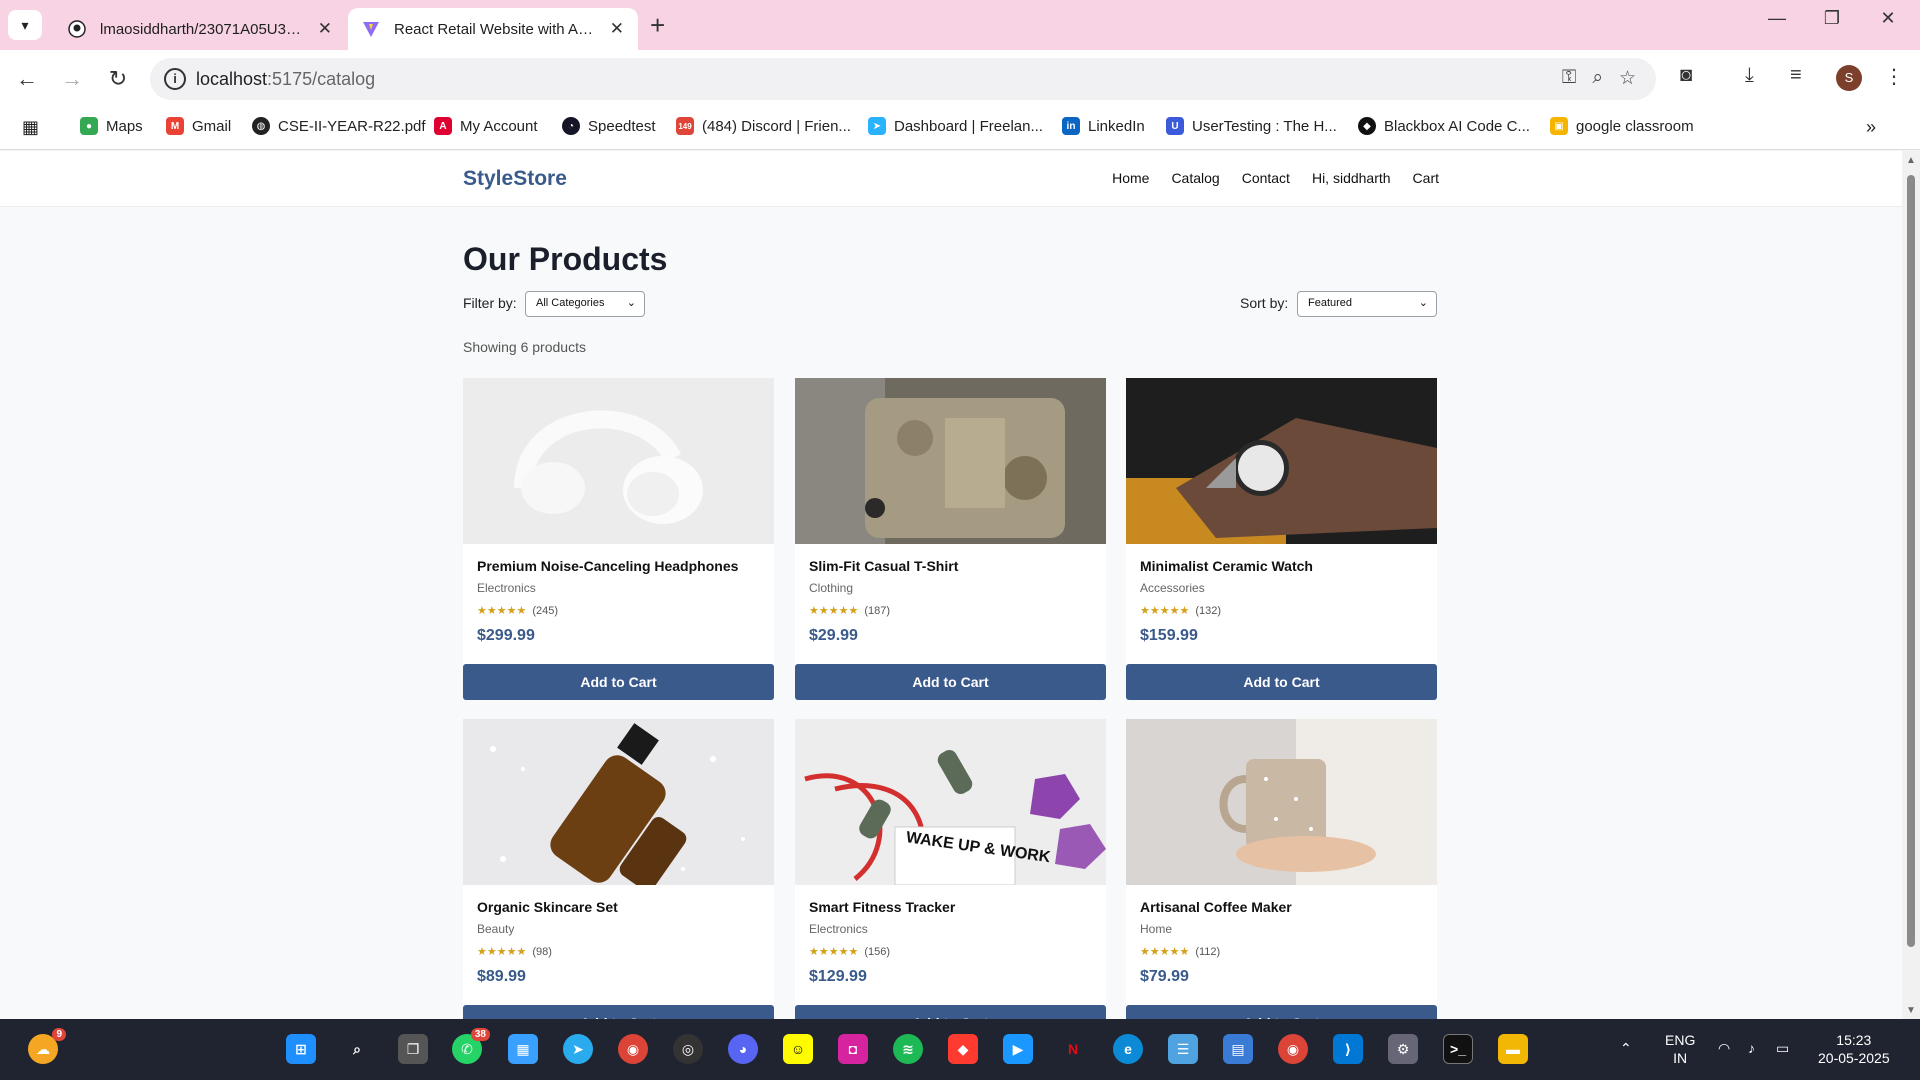  Describe the element at coordinates (175, 79) in the screenshot. I see `site-info-icon: i` at that location.